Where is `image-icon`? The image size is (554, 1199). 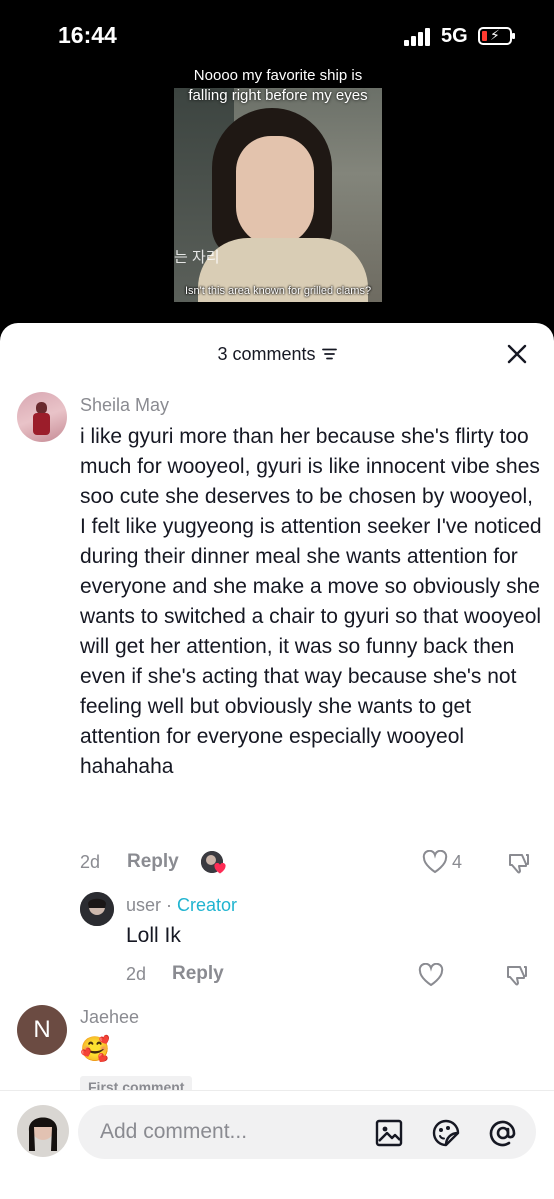 image-icon is located at coordinates (389, 1133).